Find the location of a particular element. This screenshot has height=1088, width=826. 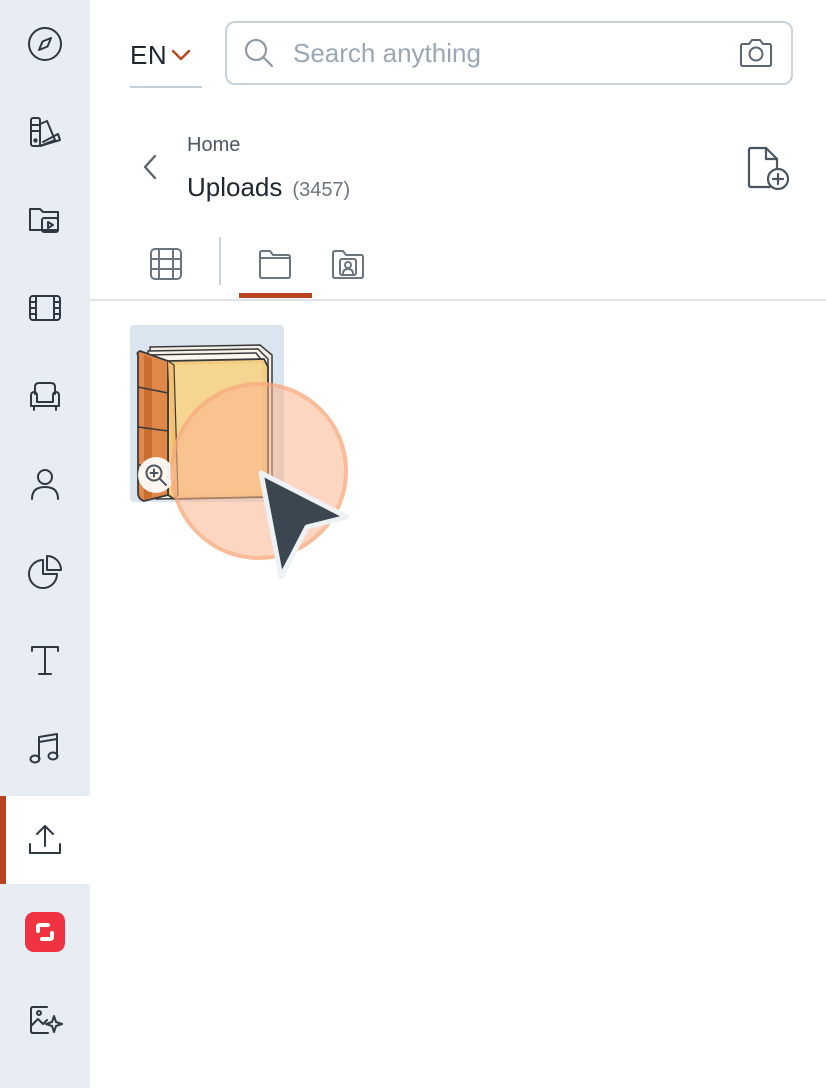

sidebar-item-elements is located at coordinates (45, 396).